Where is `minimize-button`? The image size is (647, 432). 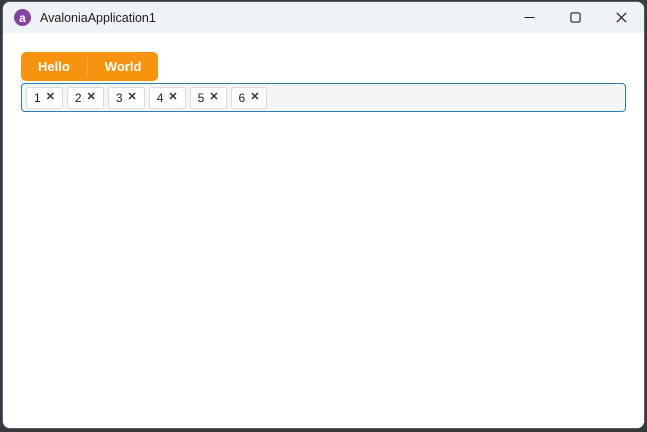
minimize-button is located at coordinates (529, 17).